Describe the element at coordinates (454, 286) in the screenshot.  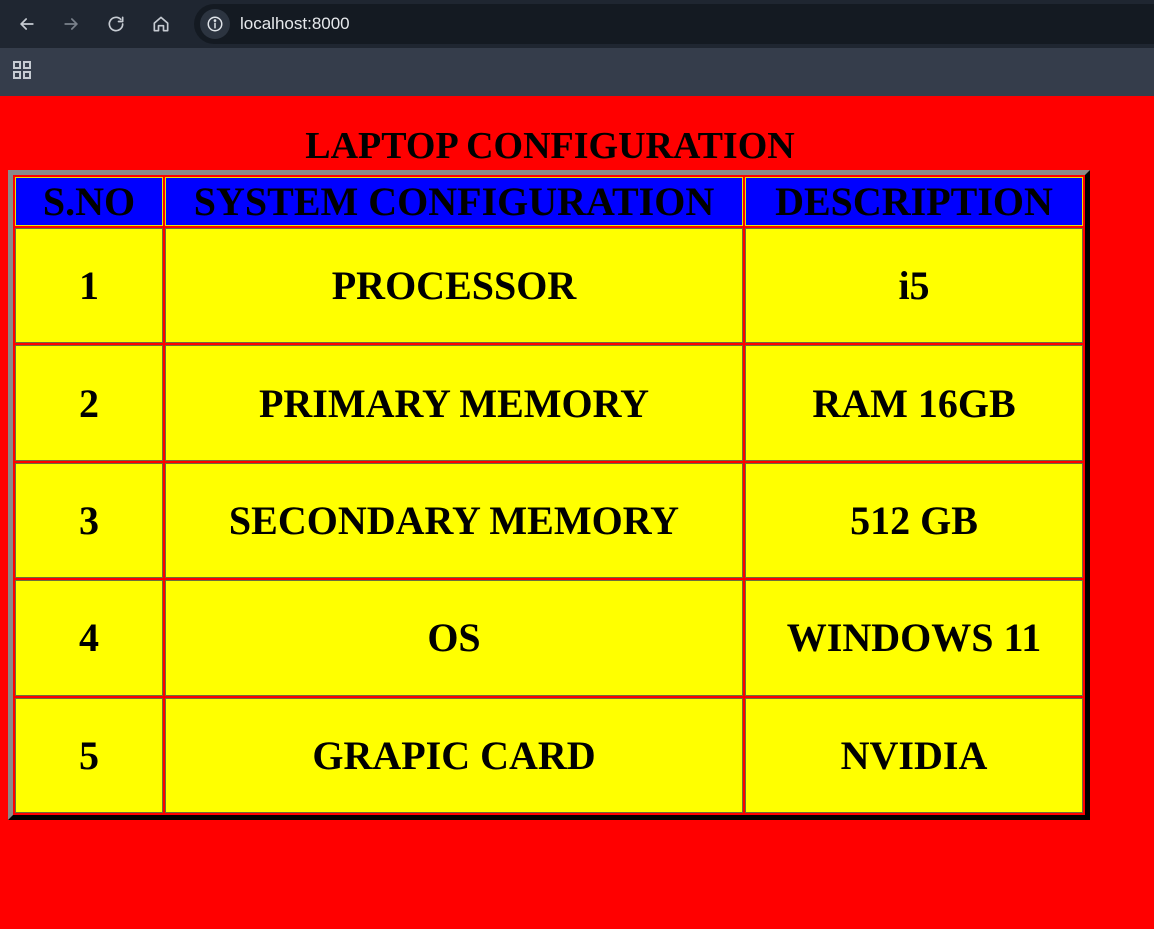
I see `cell-system-configuration: PROCESSOR` at that location.